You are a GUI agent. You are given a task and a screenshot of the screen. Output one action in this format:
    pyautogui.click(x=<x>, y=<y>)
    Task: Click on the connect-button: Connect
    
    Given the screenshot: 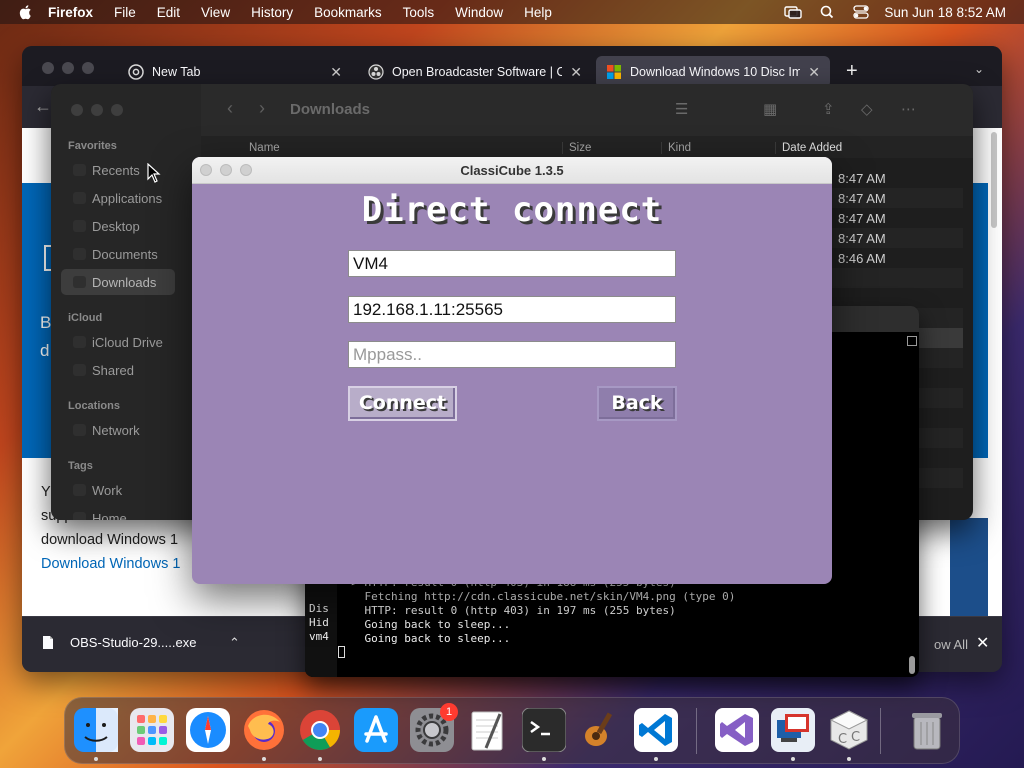 What is the action you would take?
    pyautogui.click(x=402, y=403)
    